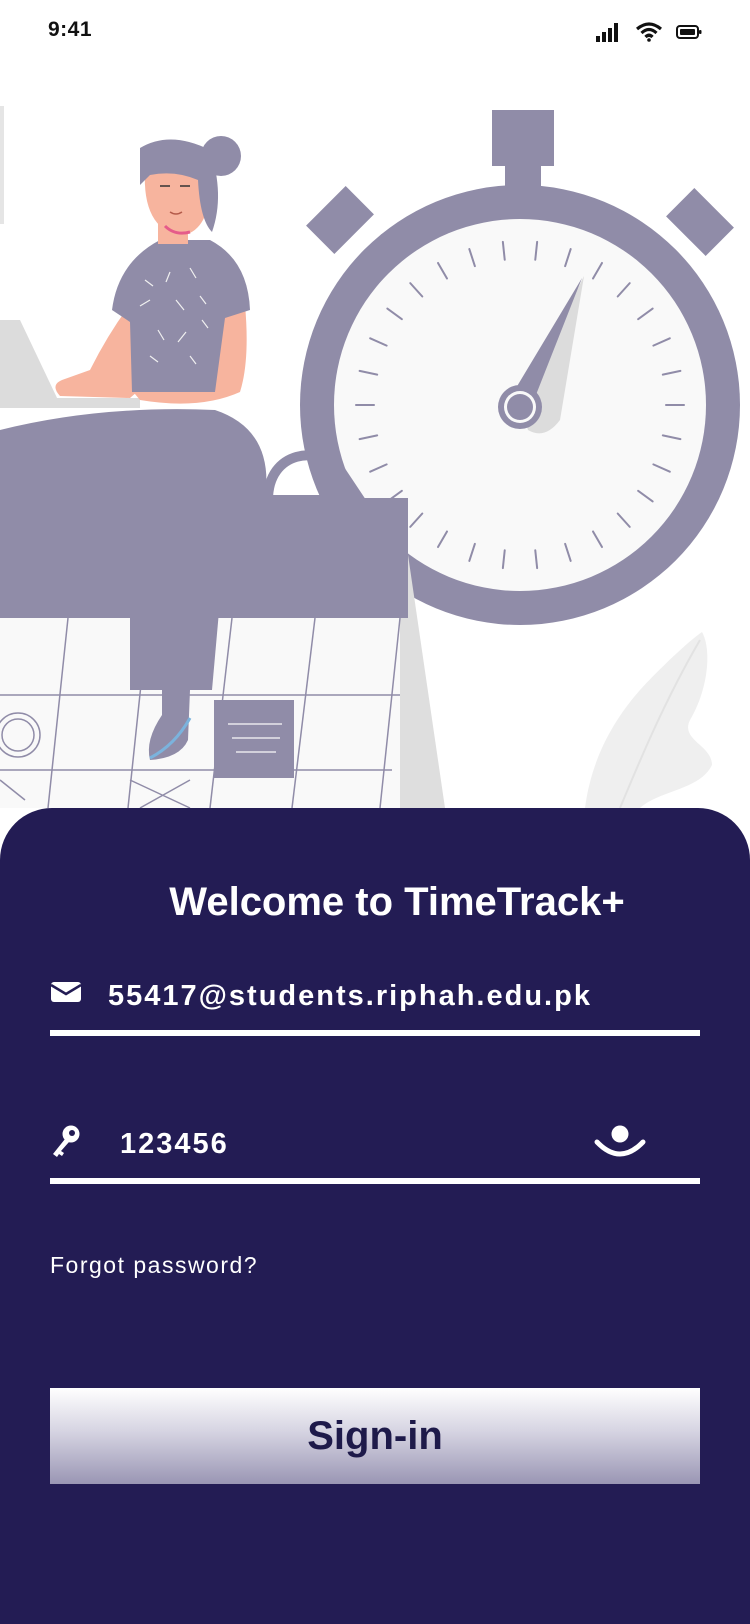 Image resolution: width=750 pixels, height=1624 pixels. Describe the element at coordinates (66, 993) in the screenshot. I see `envelope-icon` at that location.